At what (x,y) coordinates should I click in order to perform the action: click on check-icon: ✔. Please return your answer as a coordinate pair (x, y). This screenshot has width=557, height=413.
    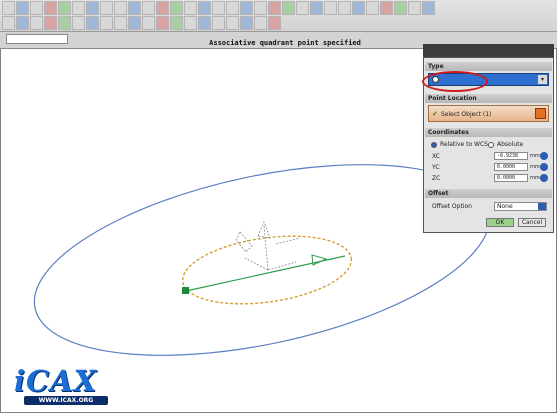
    Looking at the image, I should click on (435, 114).